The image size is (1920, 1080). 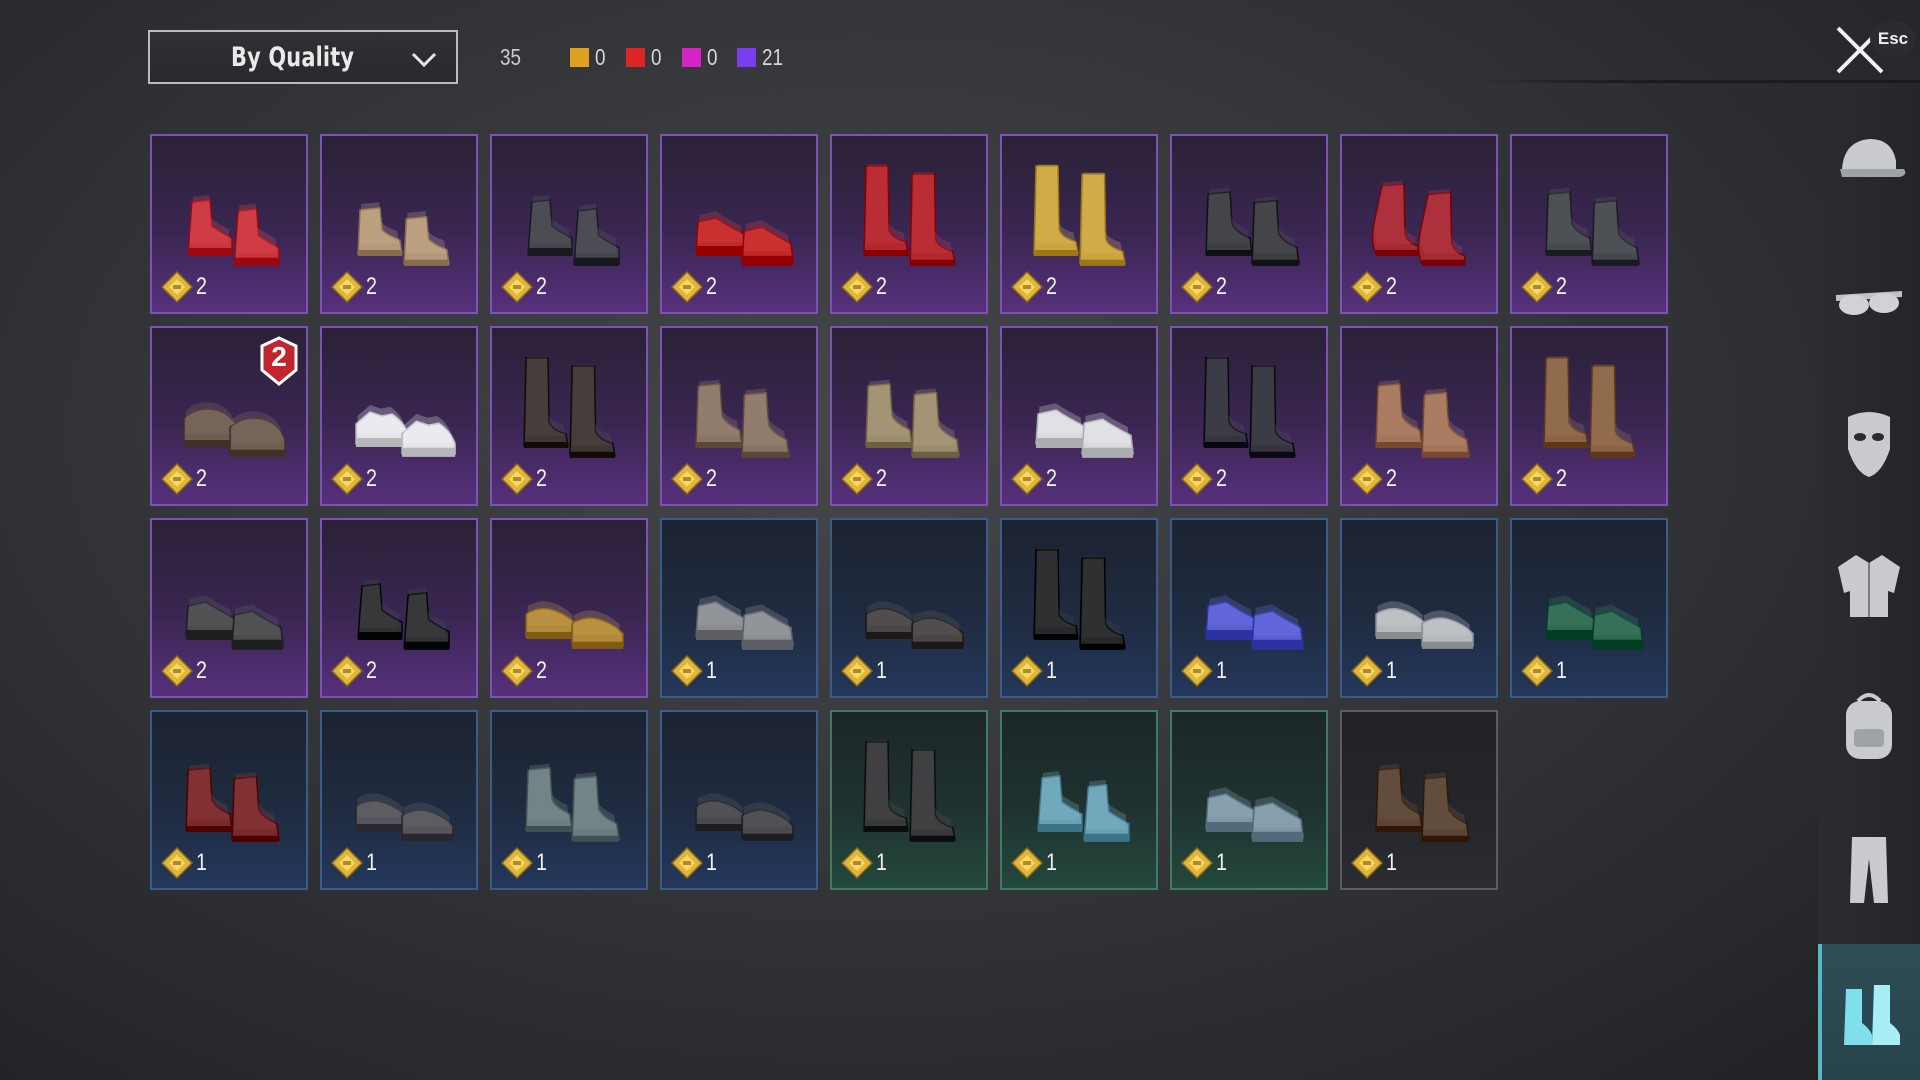 I want to click on tier-count-pink: 0, so click(x=700, y=57).